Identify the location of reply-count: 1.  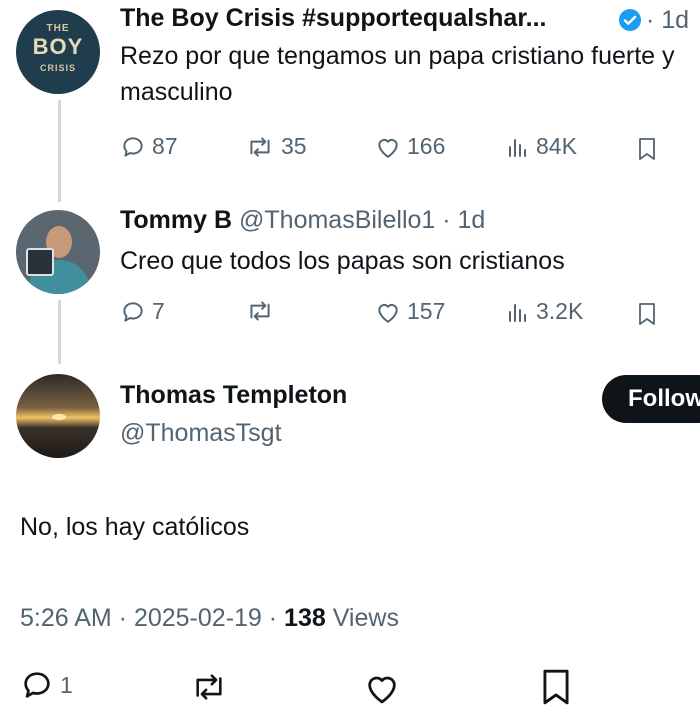
(66, 684).